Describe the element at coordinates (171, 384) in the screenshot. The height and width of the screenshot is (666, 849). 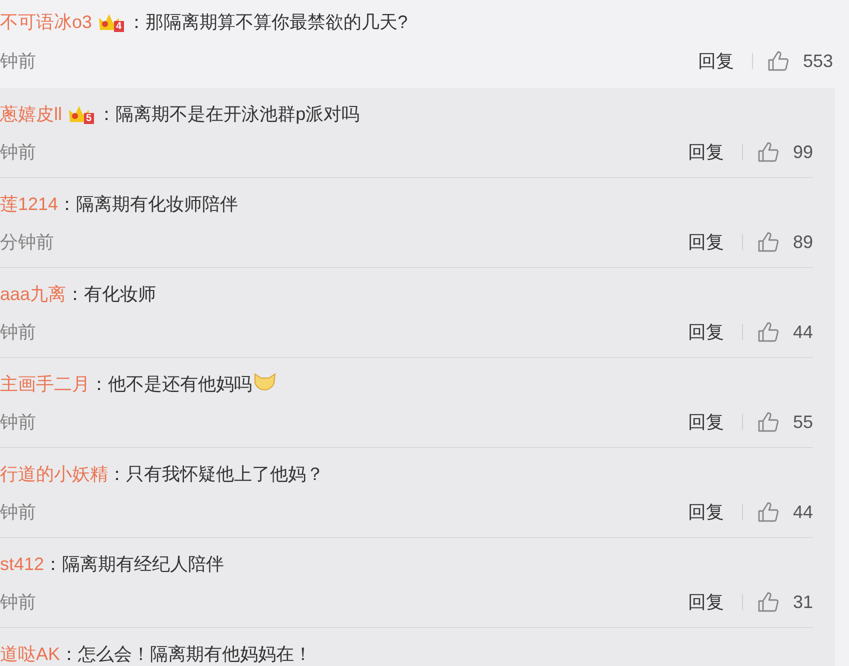
I see `comment-text: ：他不是还有他妈吗` at that location.